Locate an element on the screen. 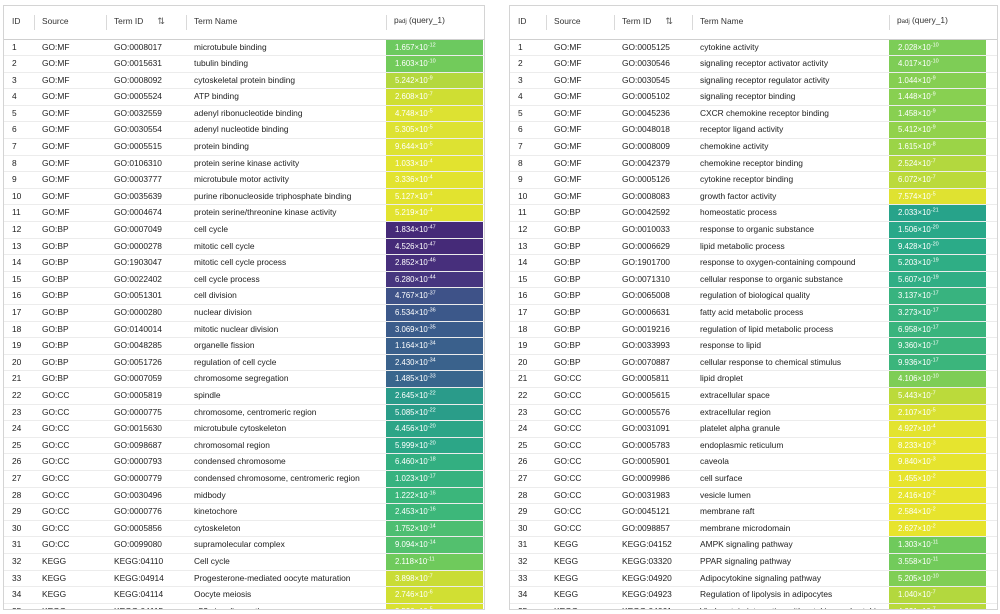  table-row: 32 KEGG KEGG:04110 Cell cycle 2.118×10-11 is located at coordinates (244, 561).